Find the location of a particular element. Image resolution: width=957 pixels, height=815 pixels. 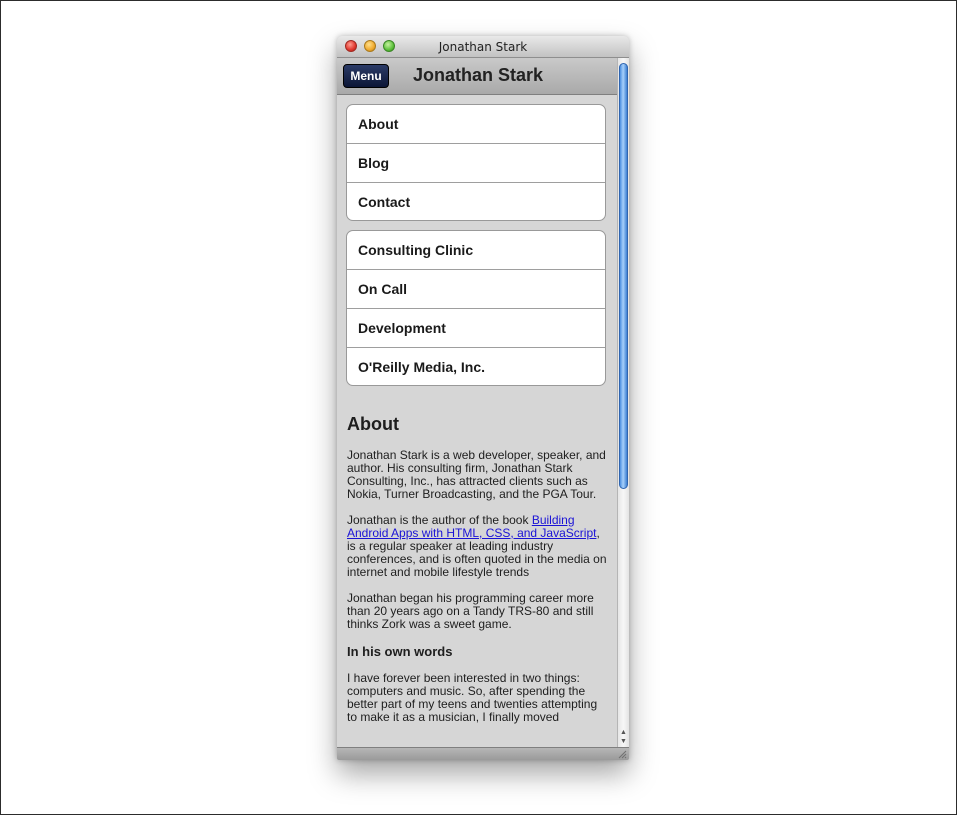

page-title: Jonathan Stark is located at coordinates (478, 75).